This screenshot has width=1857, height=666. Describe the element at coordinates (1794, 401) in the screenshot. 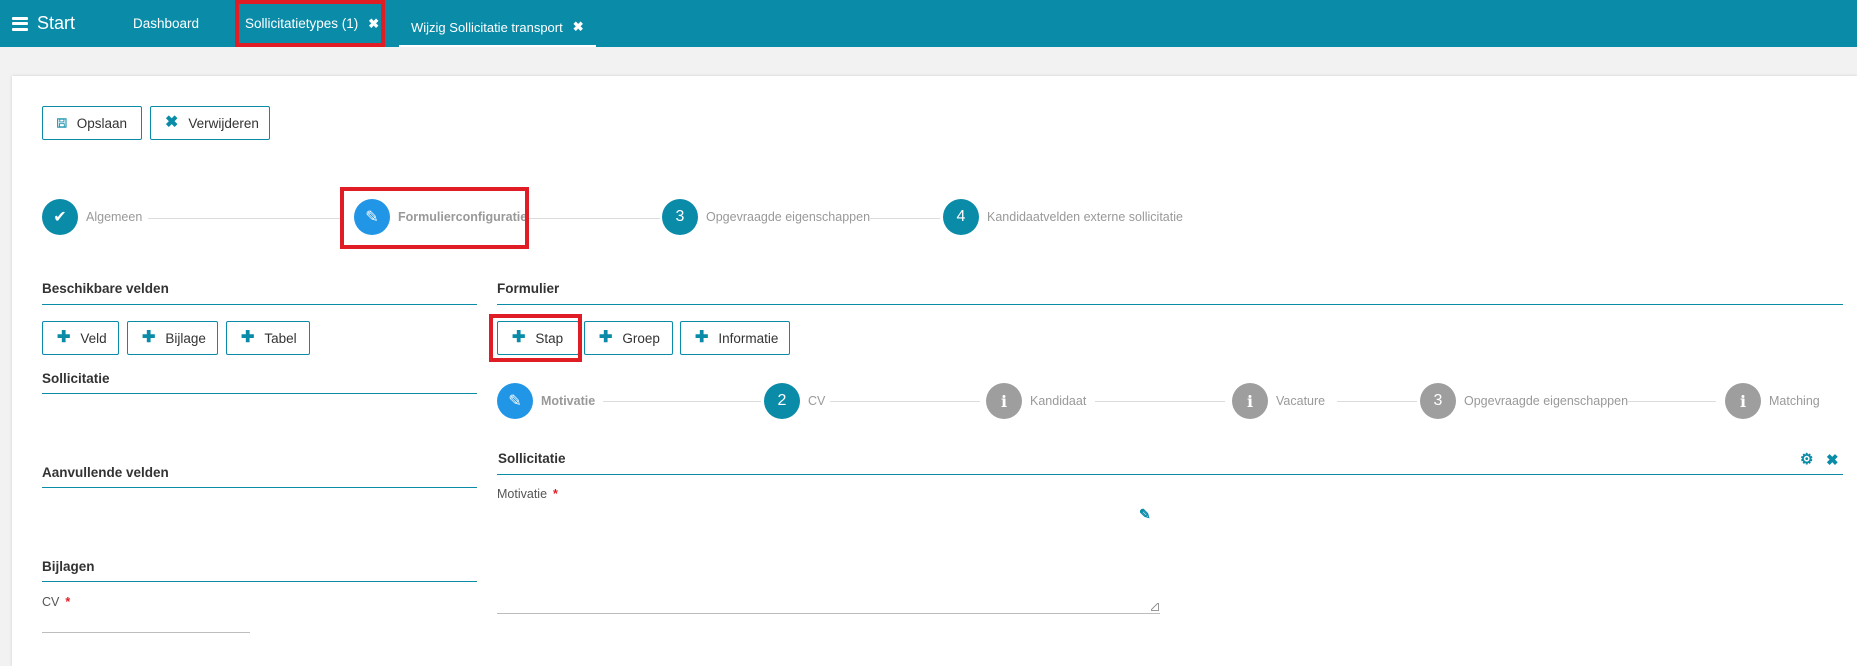

I see `step-label: Matching` at that location.